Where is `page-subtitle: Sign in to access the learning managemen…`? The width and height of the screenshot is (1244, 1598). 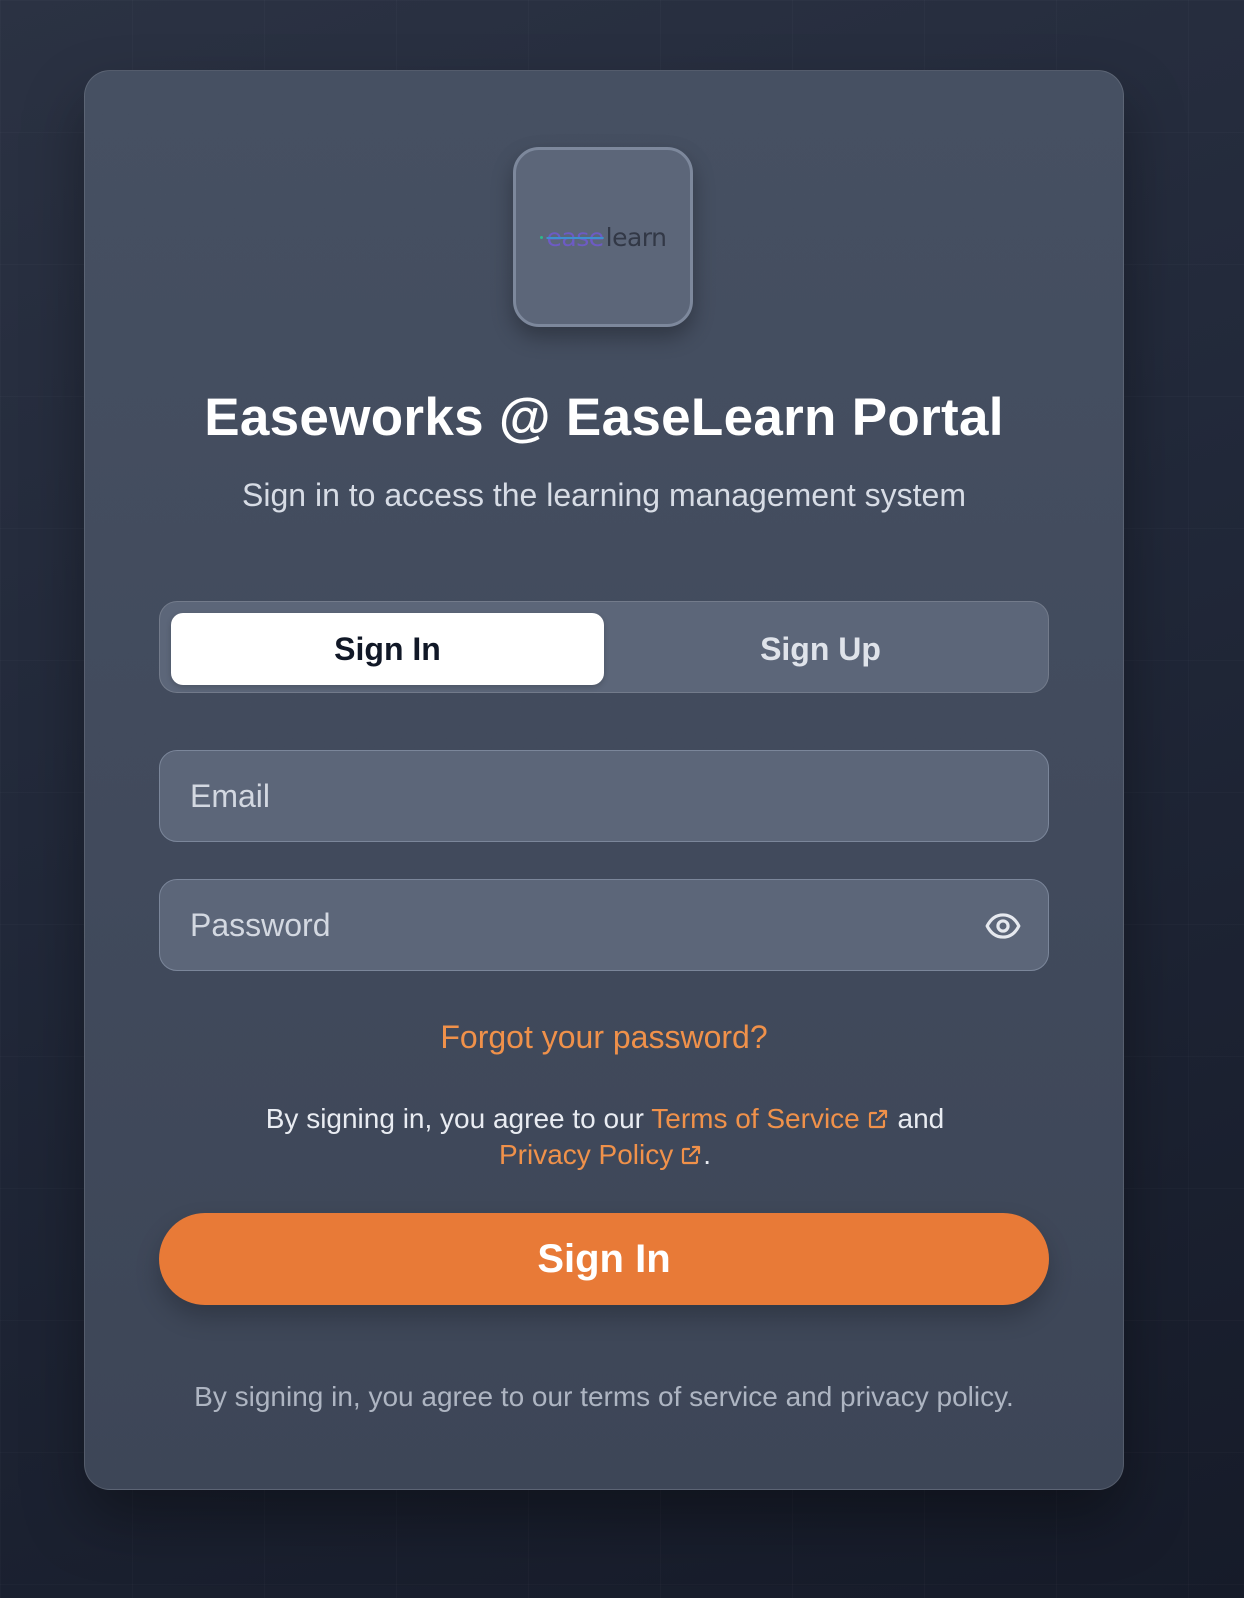
page-subtitle: Sign in to access the learning managemen… is located at coordinates (604, 495).